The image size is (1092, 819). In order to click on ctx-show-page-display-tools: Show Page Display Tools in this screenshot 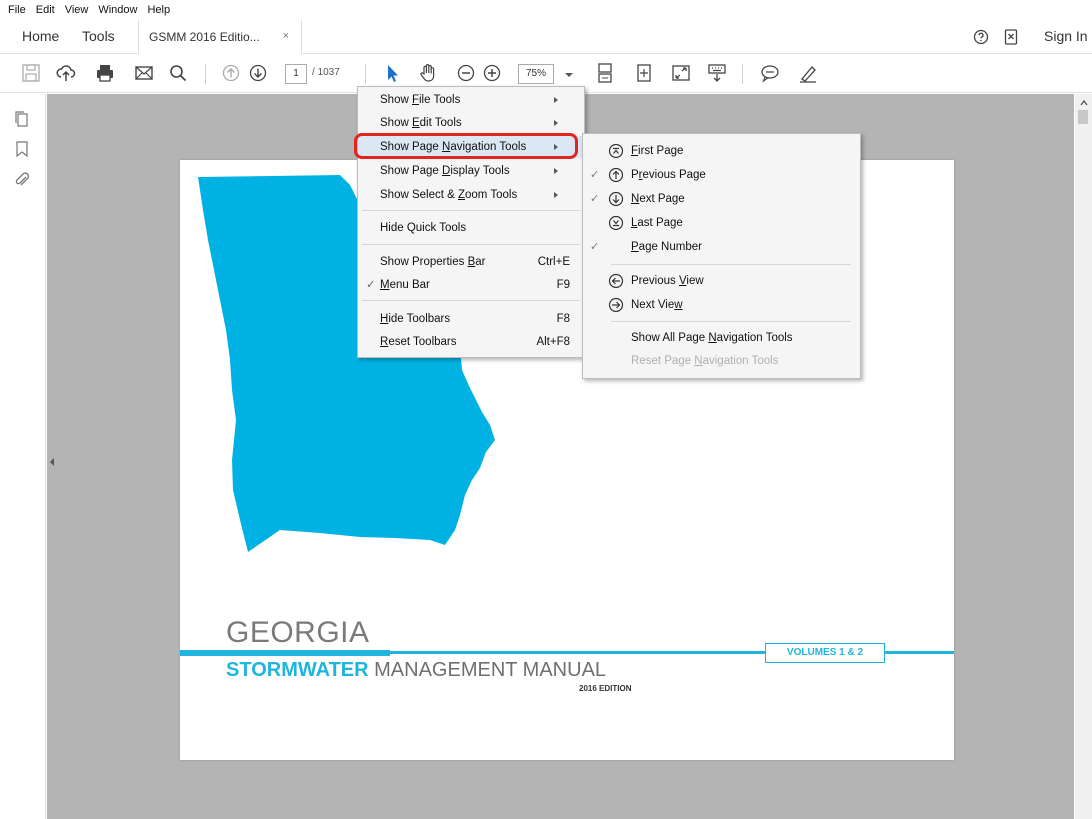, I will do `click(471, 171)`.